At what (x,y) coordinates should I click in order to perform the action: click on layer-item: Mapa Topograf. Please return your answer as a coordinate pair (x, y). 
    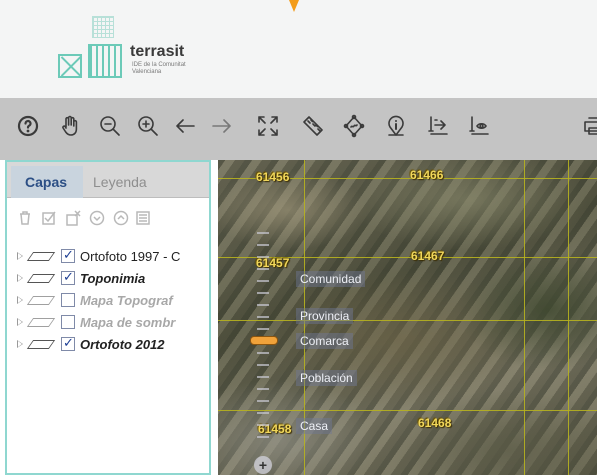
    Looking at the image, I should click on (113, 301).